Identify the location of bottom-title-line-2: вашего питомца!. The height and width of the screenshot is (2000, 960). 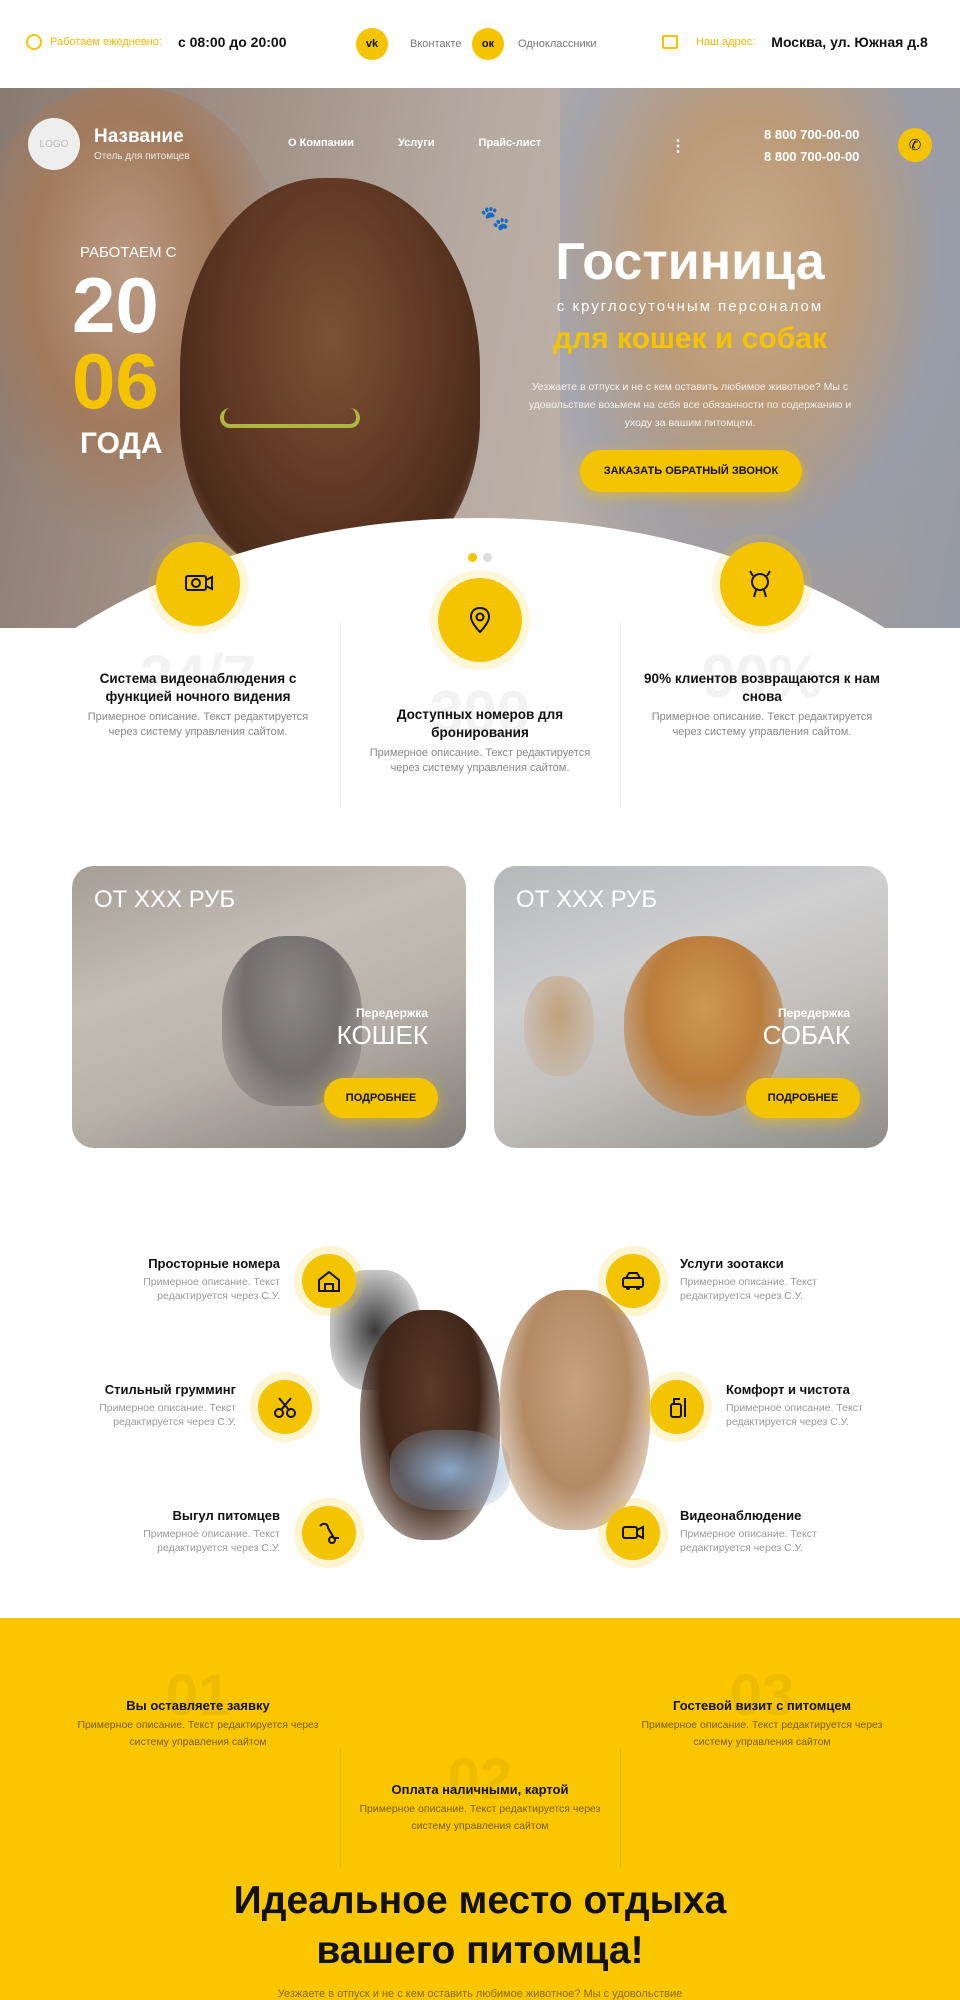
(480, 1950).